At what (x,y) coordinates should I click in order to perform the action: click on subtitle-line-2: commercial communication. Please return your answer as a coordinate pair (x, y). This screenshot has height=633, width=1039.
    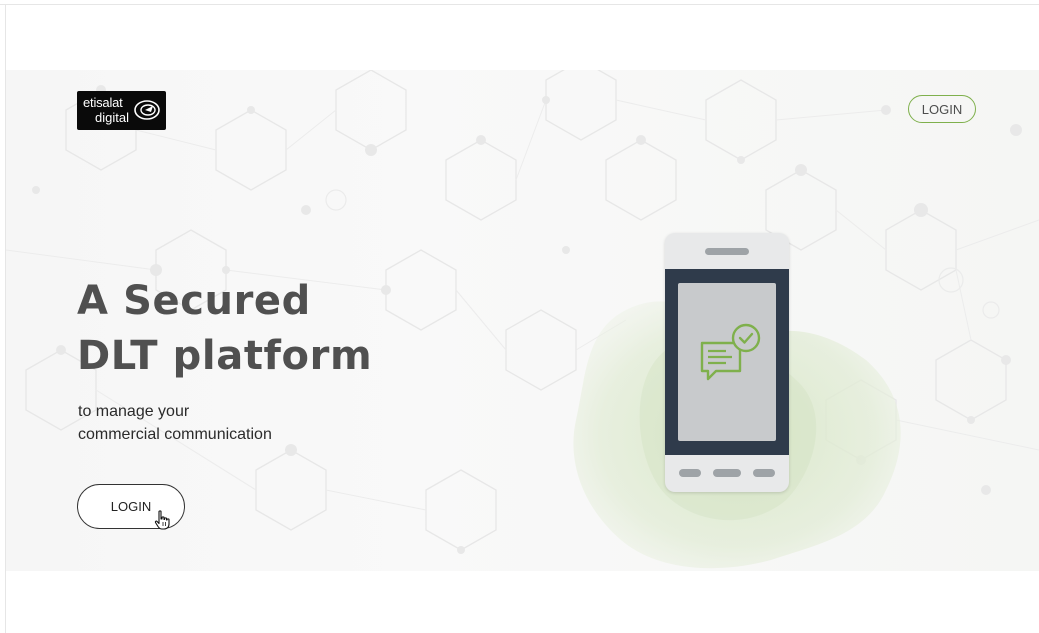
    Looking at the image, I should click on (175, 434).